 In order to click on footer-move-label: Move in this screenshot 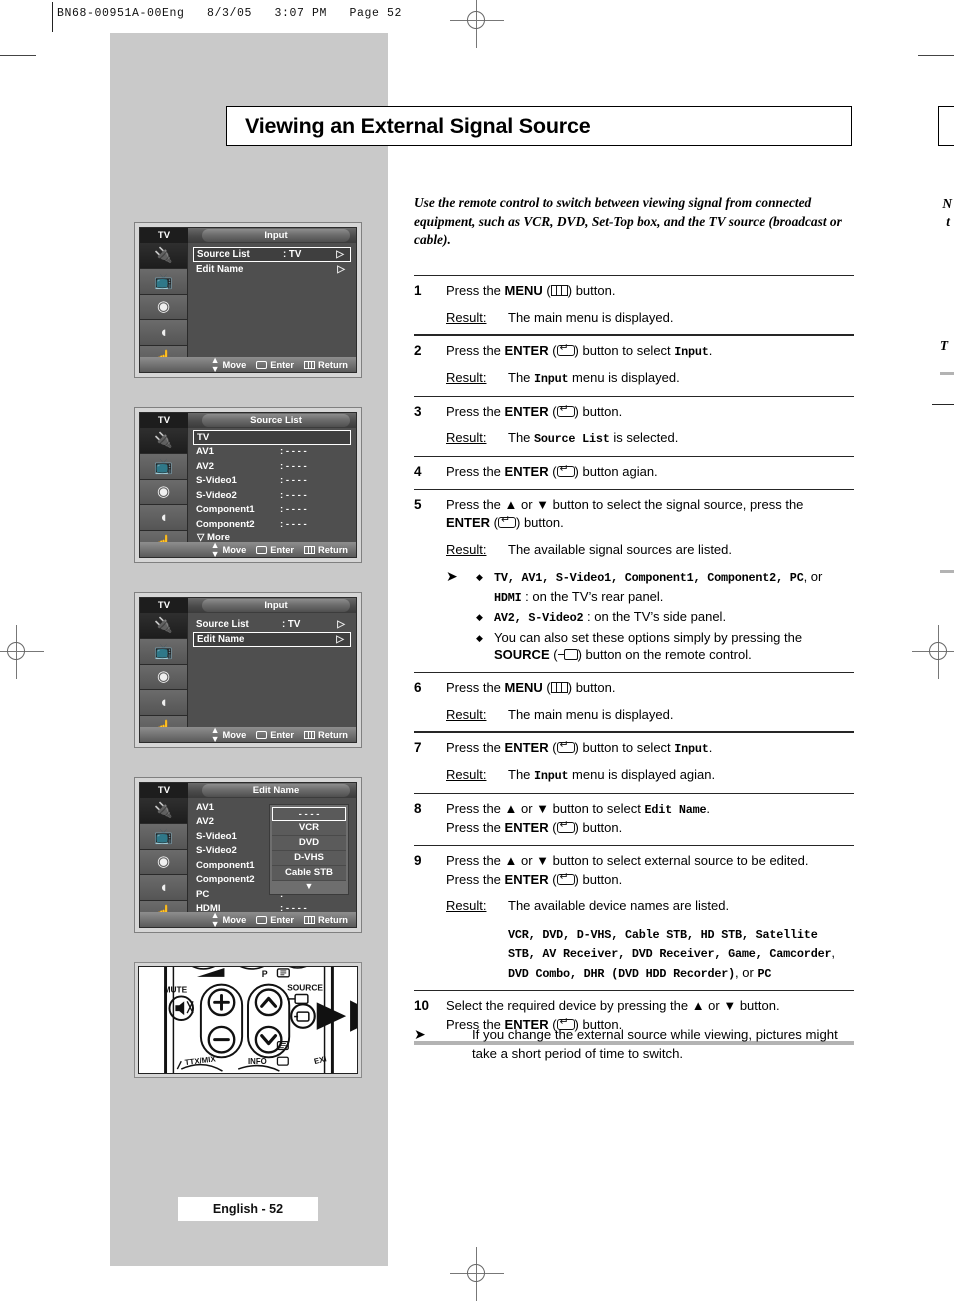, I will do `click(234, 549)`.